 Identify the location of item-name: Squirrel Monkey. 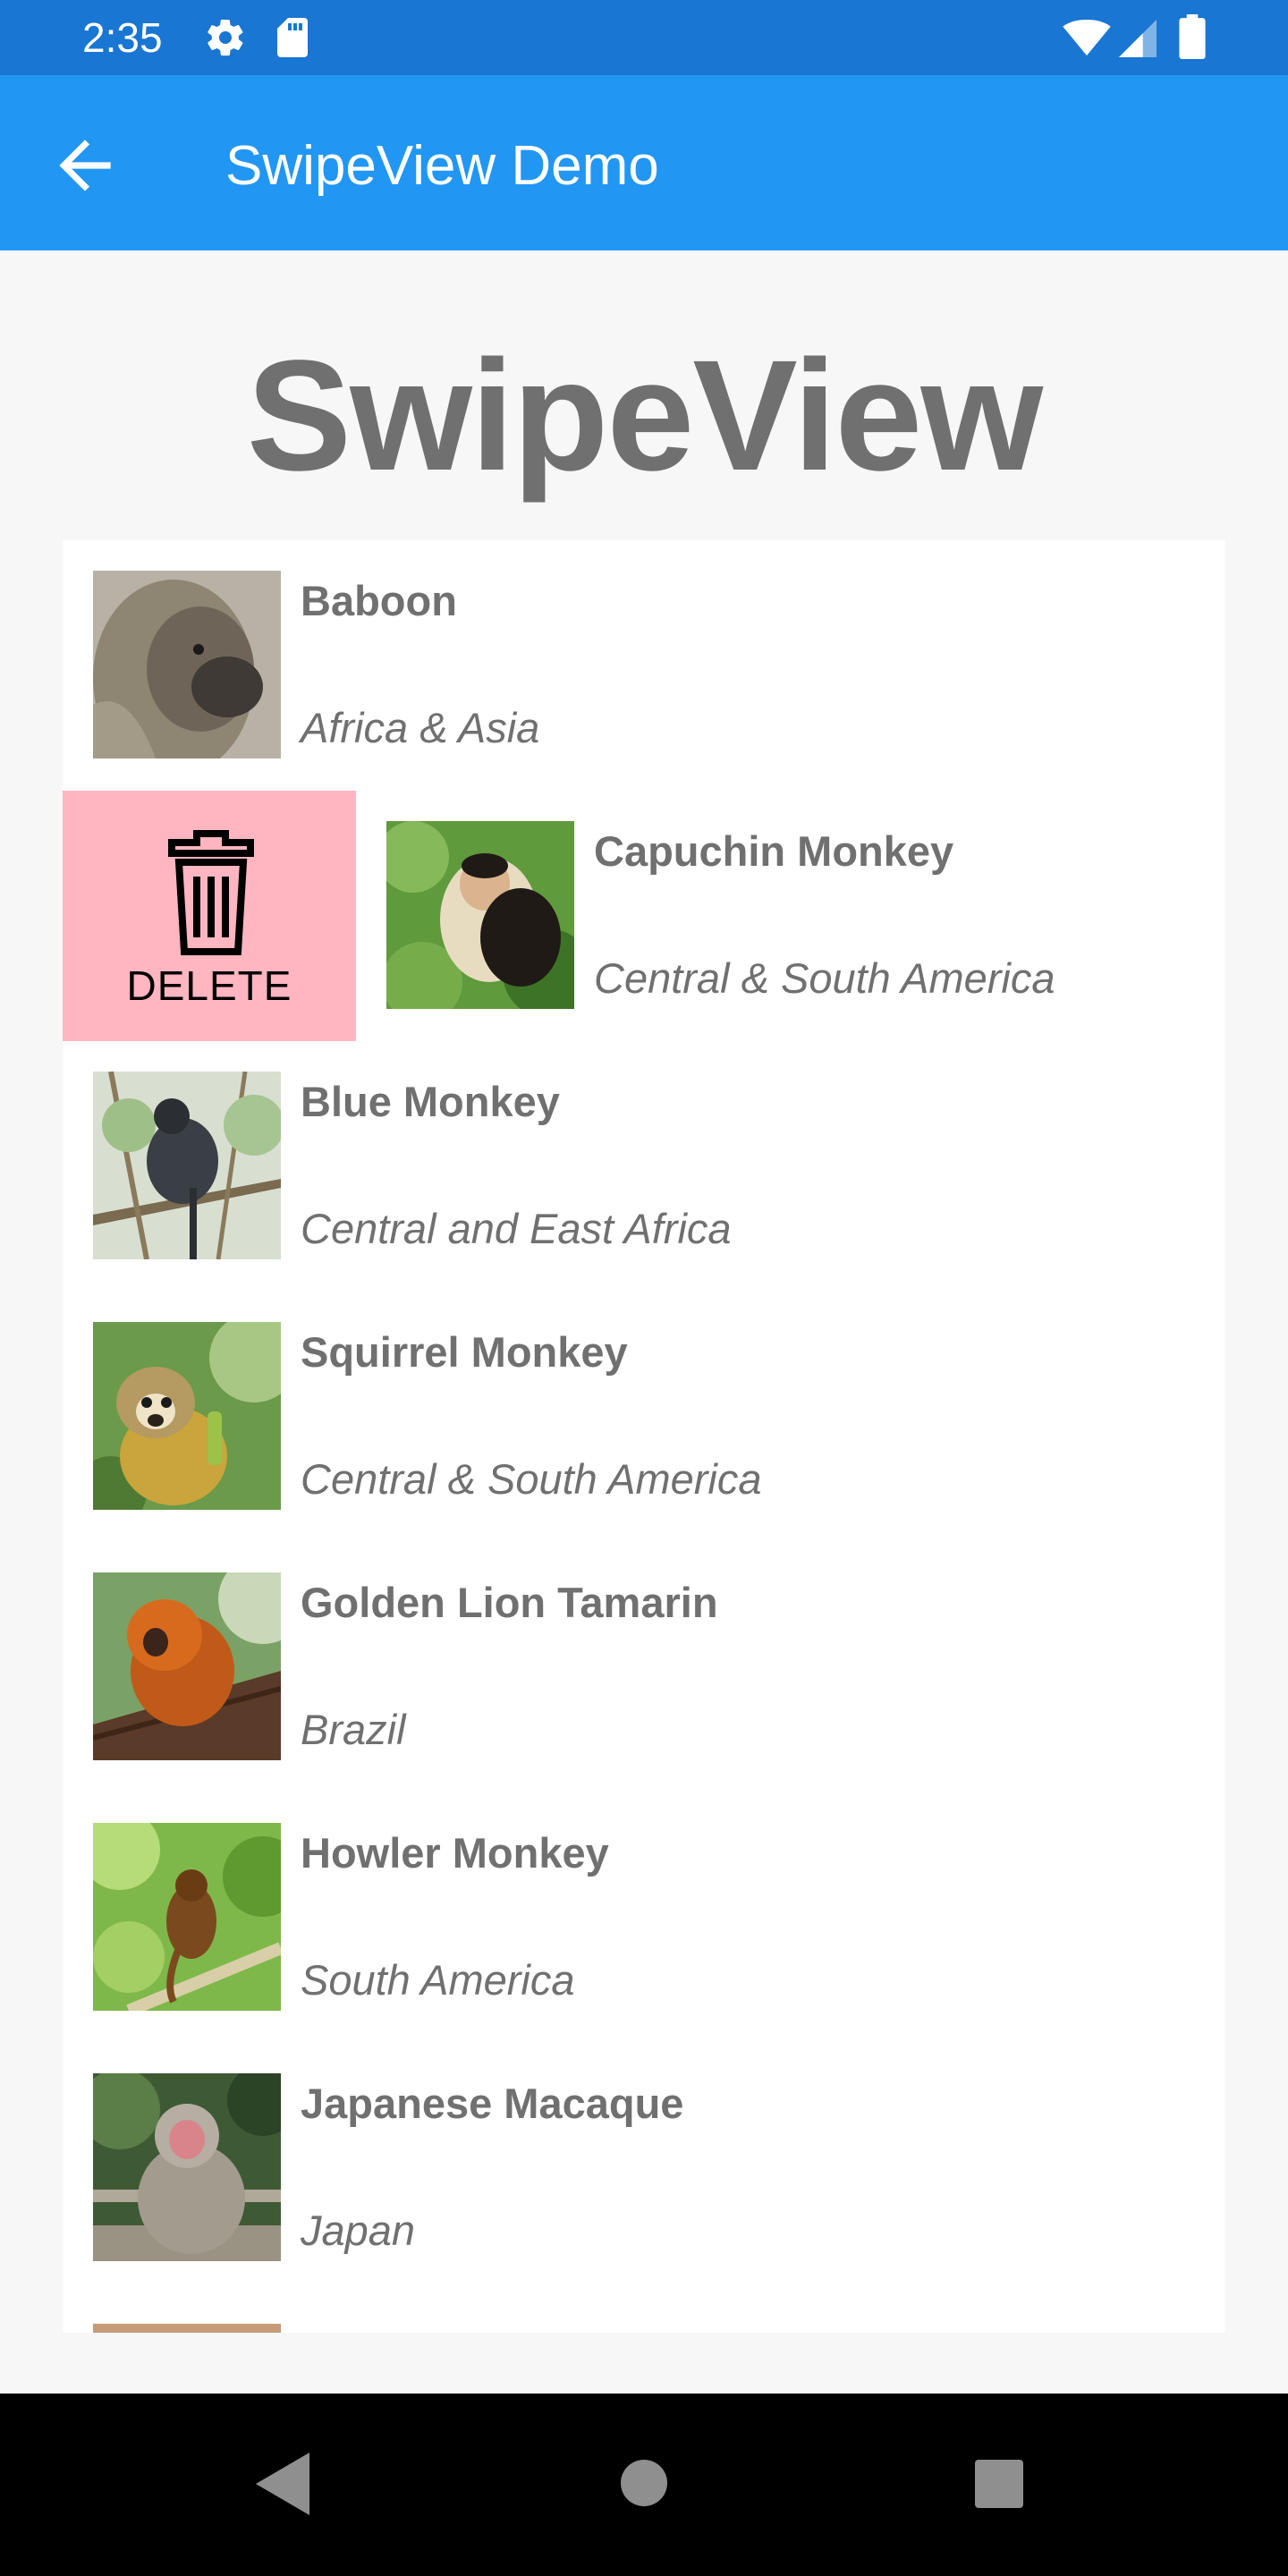
(464, 1352).